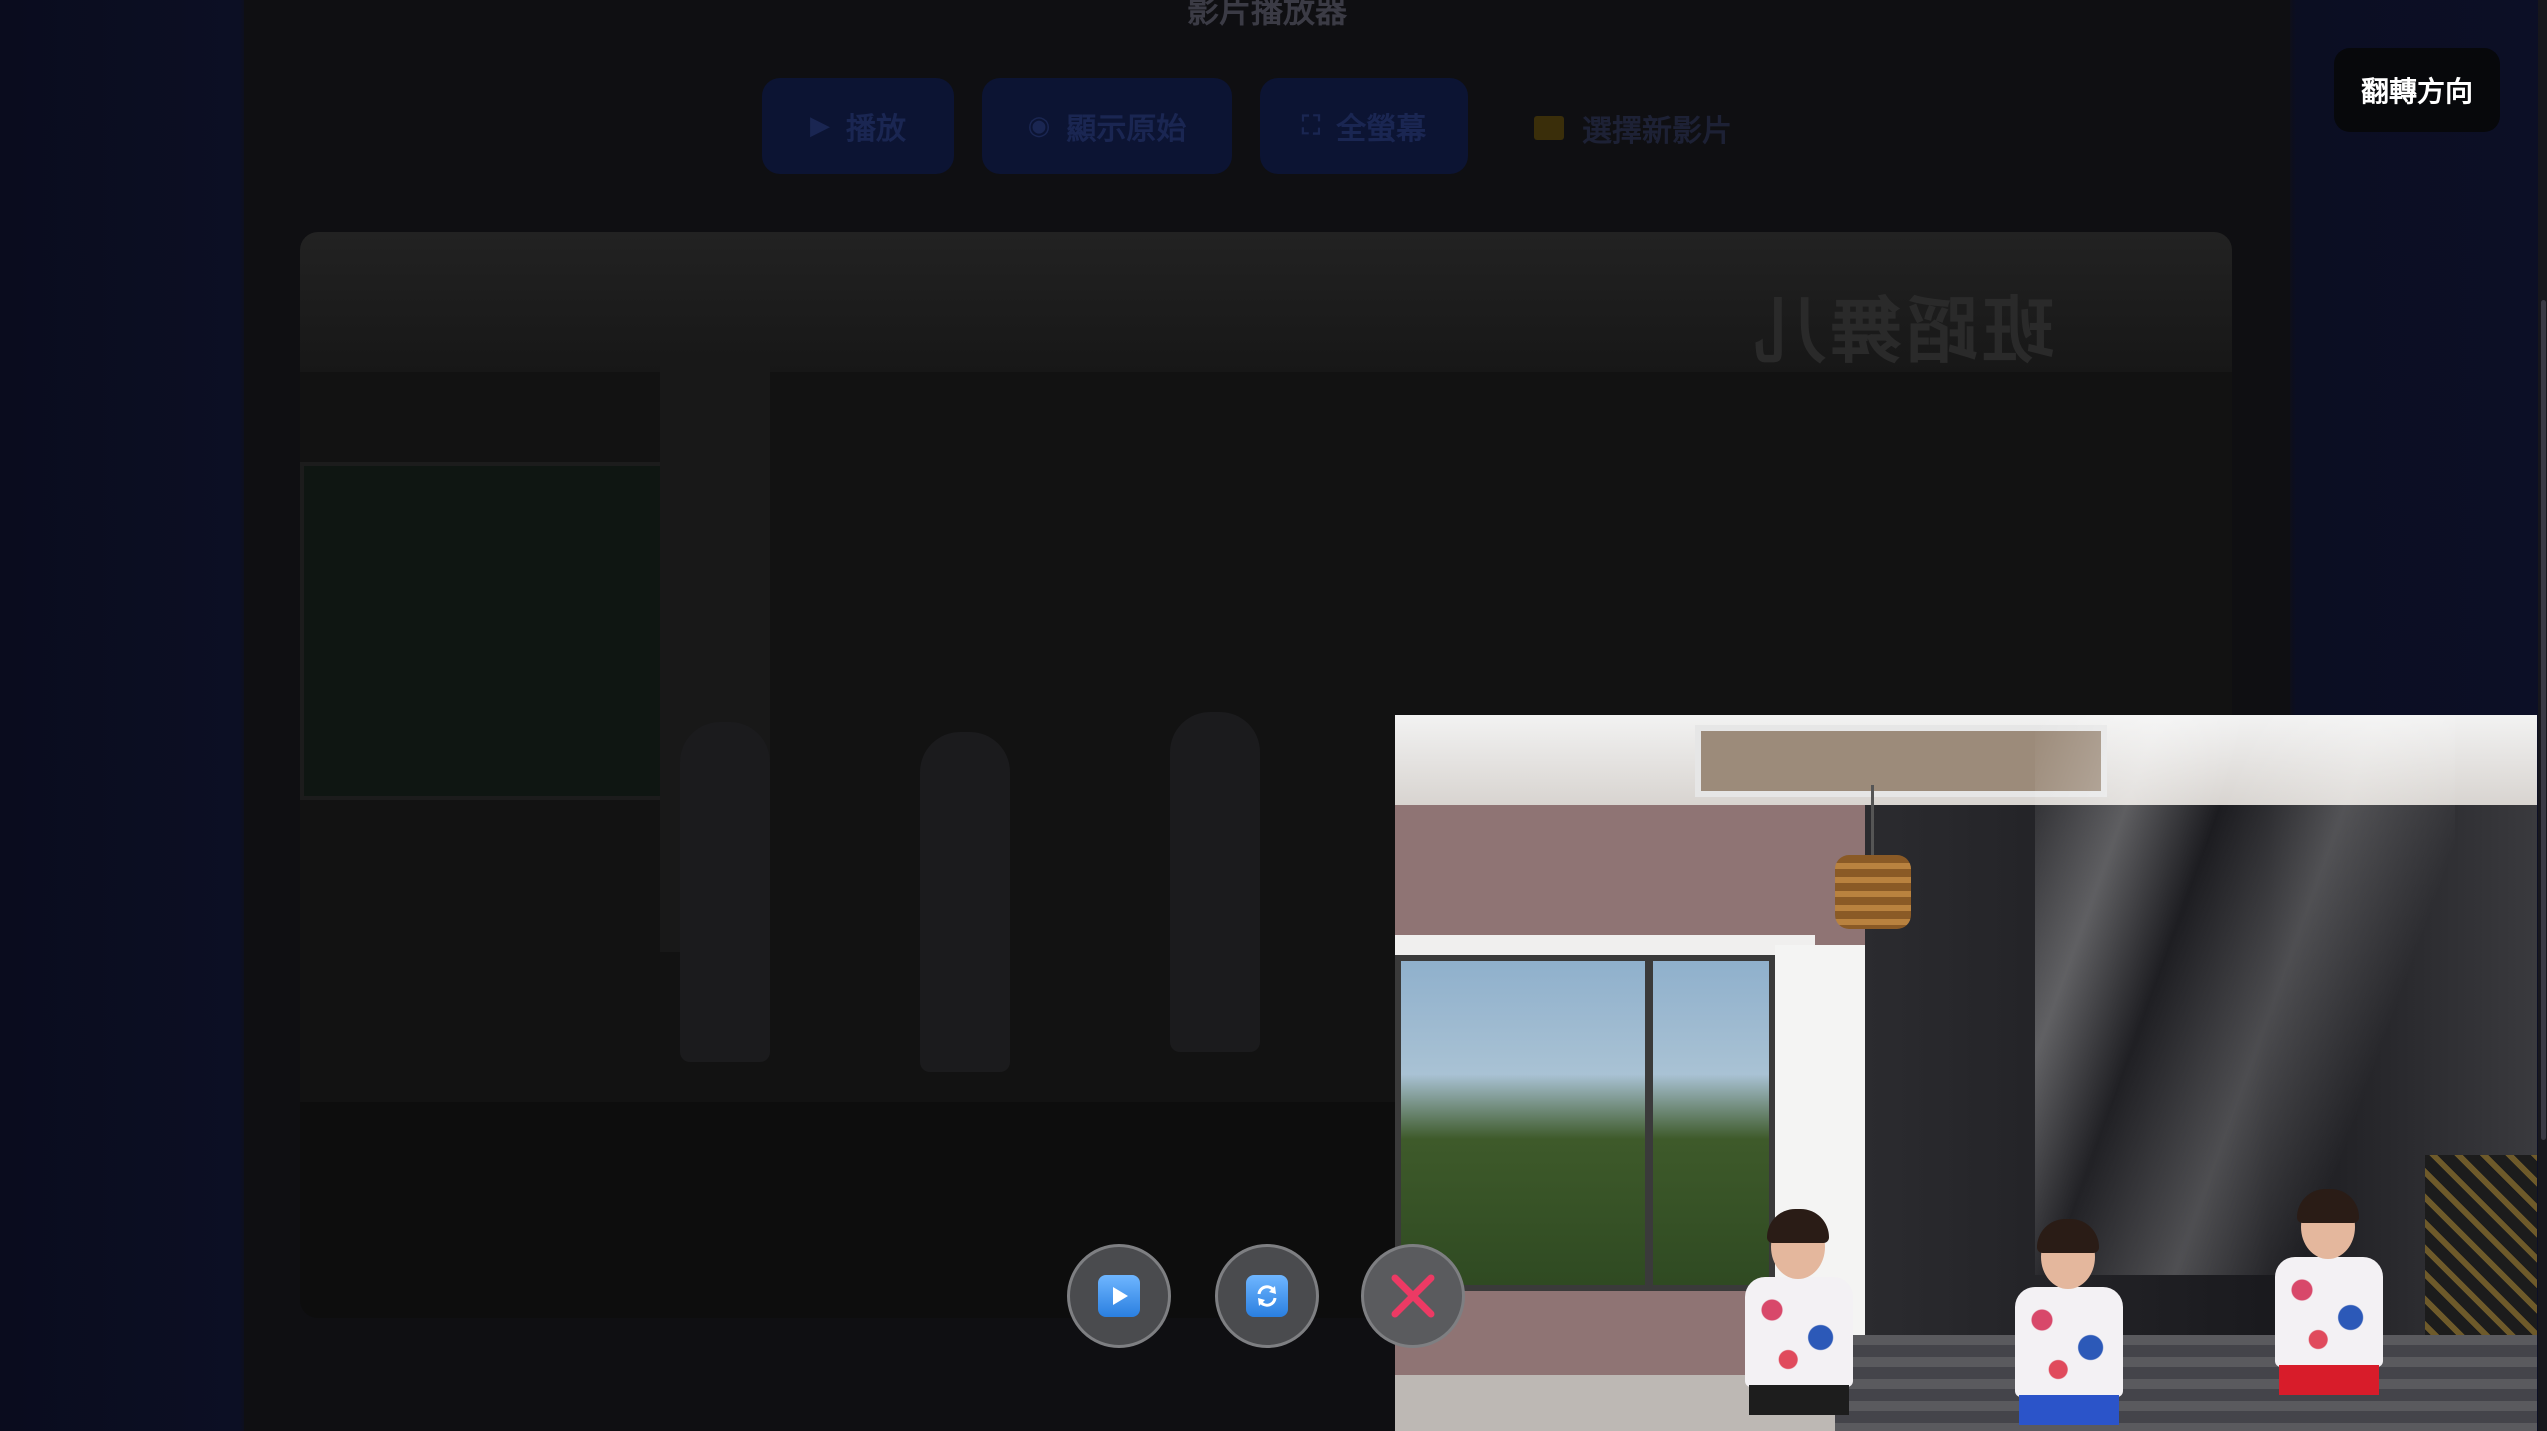 This screenshot has width=2547, height=1431. What do you see at coordinates (820, 126) in the screenshot?
I see `play-icon: ▶` at bounding box center [820, 126].